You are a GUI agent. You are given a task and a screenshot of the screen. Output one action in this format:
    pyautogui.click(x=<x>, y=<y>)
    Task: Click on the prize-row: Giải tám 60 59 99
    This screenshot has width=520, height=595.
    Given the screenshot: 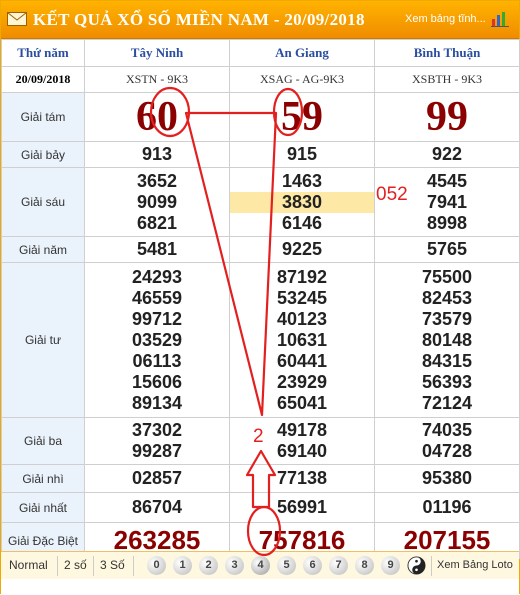 What is the action you would take?
    pyautogui.click(x=260, y=117)
    